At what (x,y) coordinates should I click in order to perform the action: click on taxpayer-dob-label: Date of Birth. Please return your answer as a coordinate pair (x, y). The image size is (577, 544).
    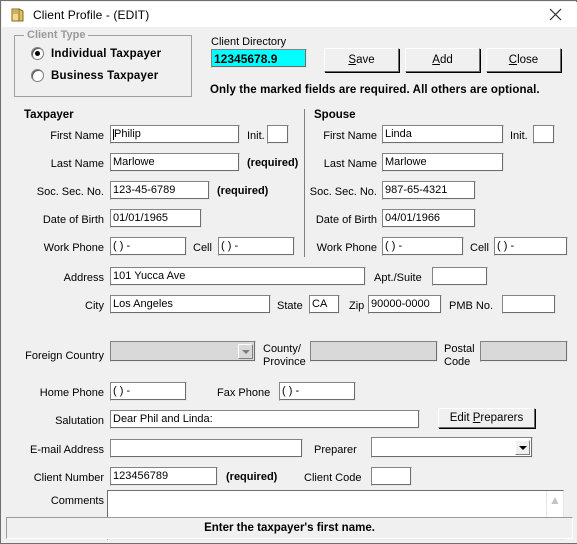
    Looking at the image, I should click on (73, 220).